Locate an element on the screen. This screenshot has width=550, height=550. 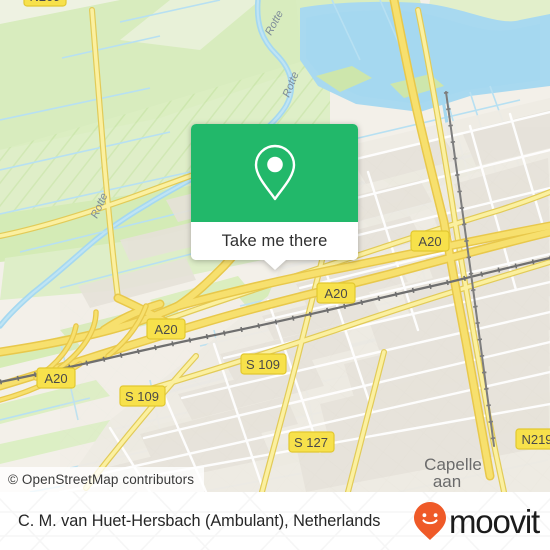
osm-attribution-text: © OpenStreetMap contributors is located at coordinates (101, 479).